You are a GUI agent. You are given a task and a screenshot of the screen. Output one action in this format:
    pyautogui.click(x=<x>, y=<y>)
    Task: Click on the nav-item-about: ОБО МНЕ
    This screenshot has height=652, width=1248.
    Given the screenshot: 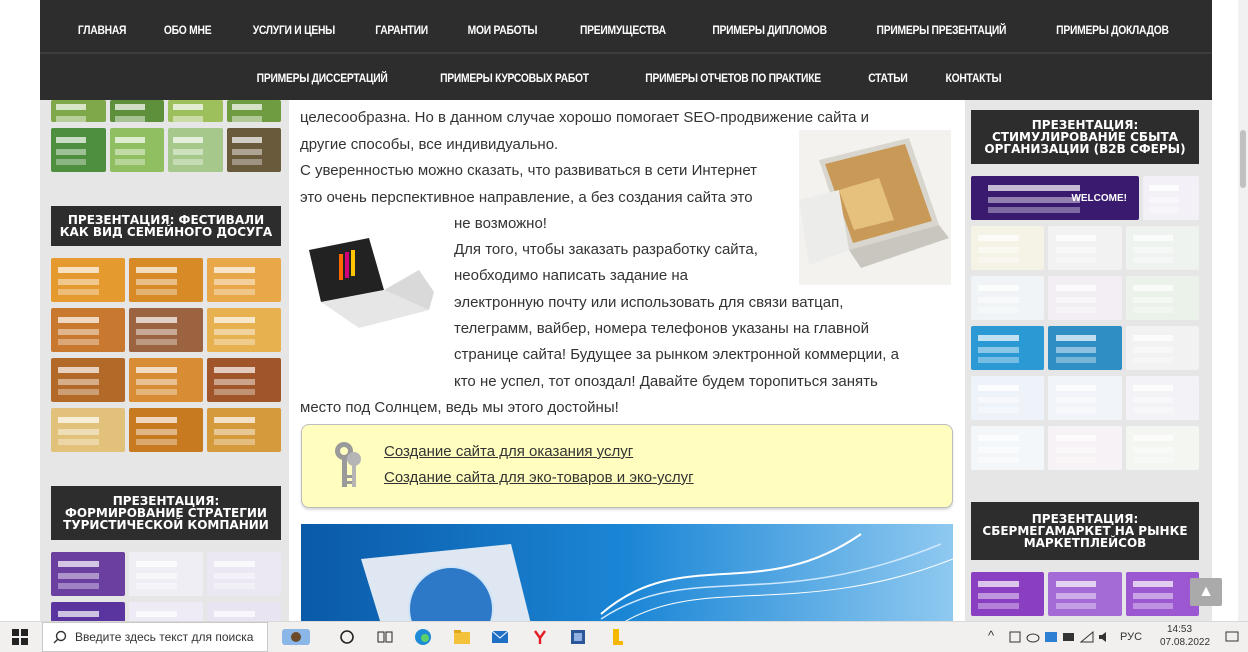 What is the action you would take?
    pyautogui.click(x=187, y=30)
    